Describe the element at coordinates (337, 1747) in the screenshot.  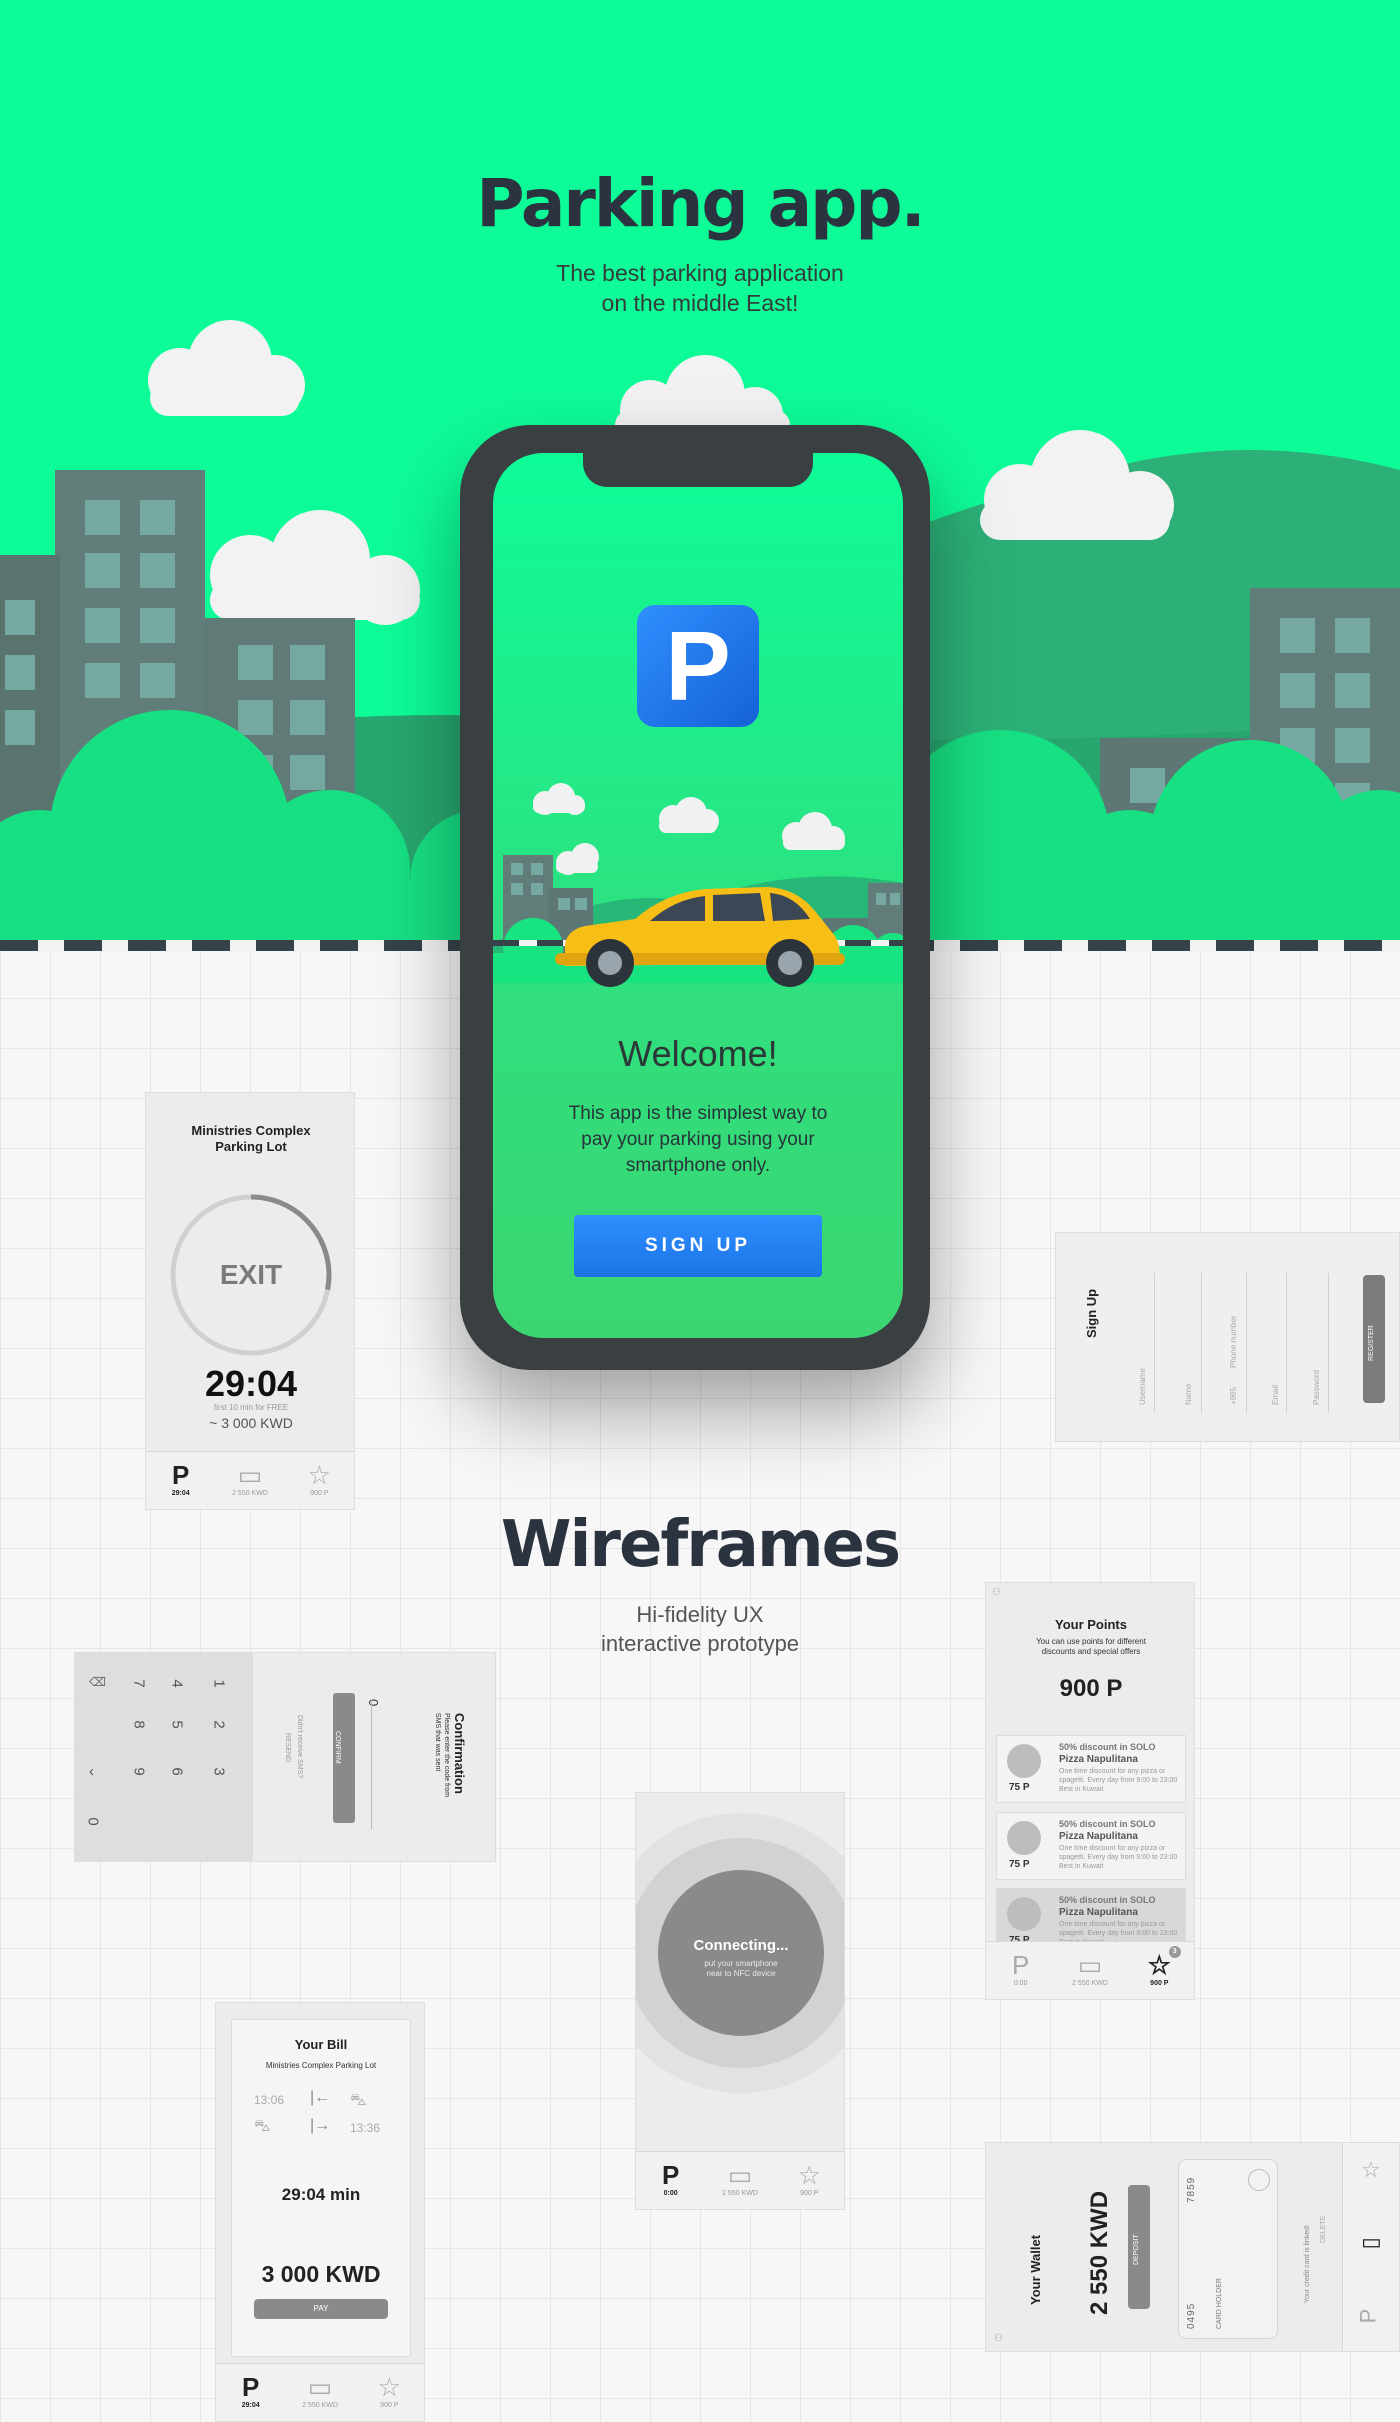
I see `confirm-label: CONFIRM` at that location.